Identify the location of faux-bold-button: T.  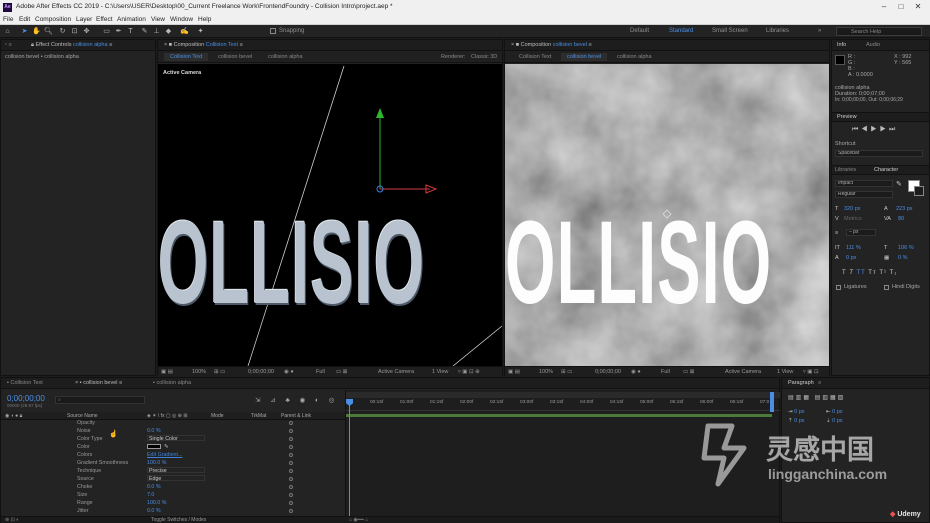
(844, 273).